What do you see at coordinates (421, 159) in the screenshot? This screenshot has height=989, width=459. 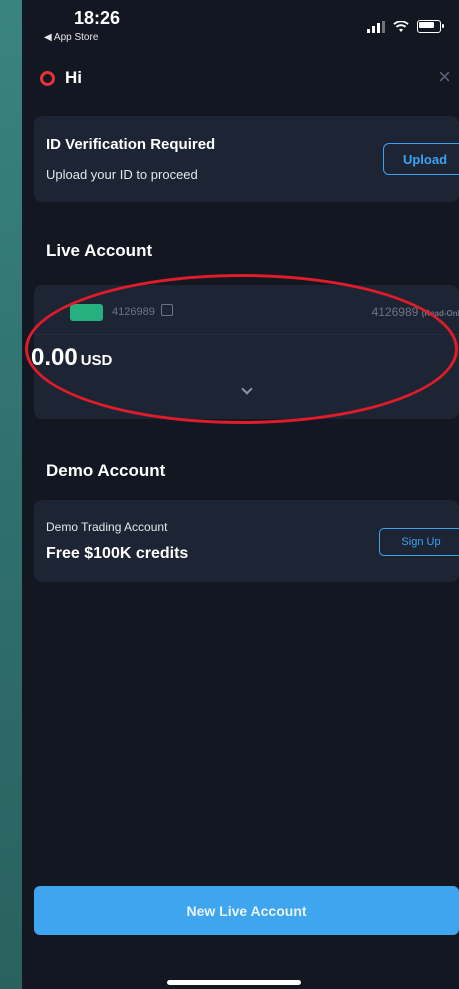 I see `upload-button: Upload` at bounding box center [421, 159].